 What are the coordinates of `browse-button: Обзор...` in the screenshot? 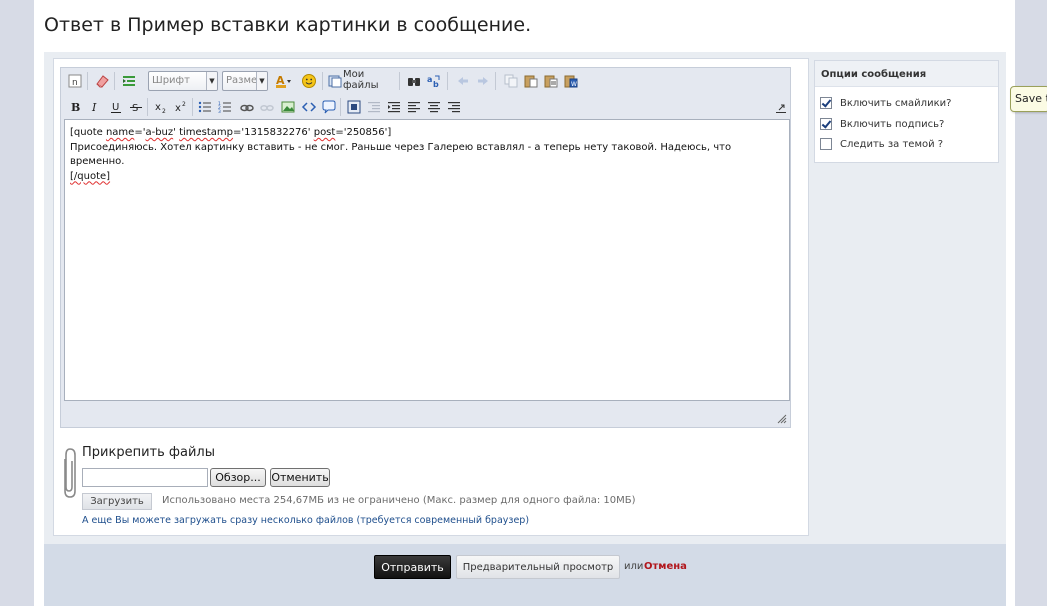 It's located at (238, 477).